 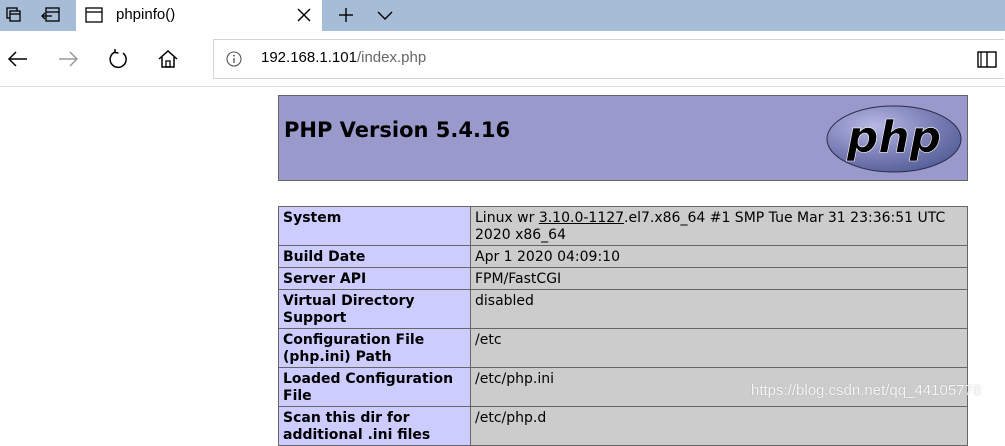 I want to click on row-value: /etc, so click(x=719, y=348).